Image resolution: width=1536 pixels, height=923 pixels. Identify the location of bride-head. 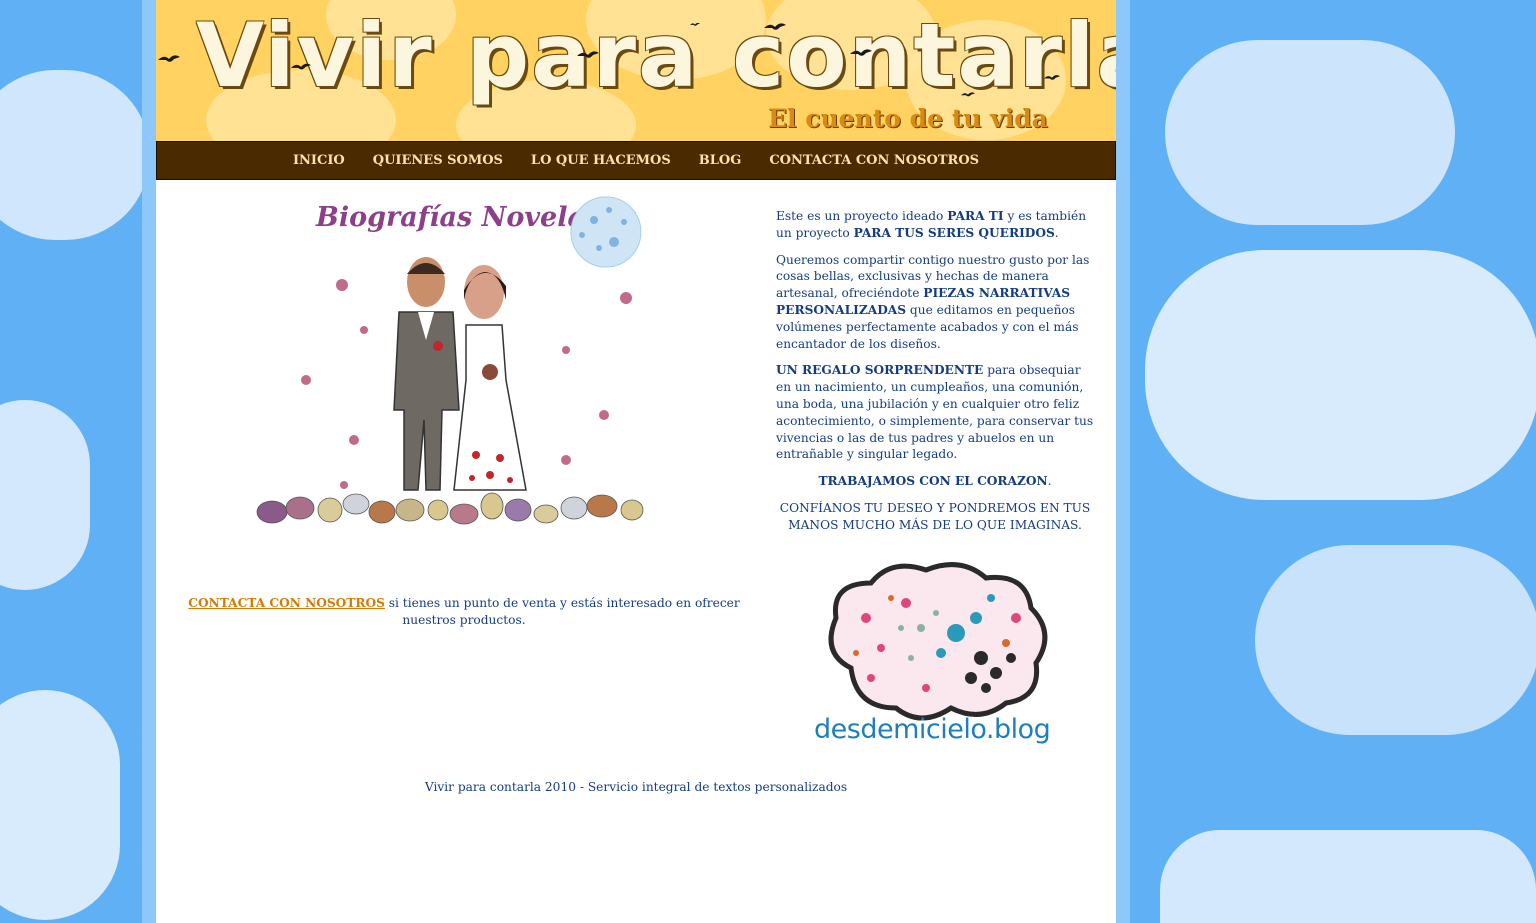
(484, 292).